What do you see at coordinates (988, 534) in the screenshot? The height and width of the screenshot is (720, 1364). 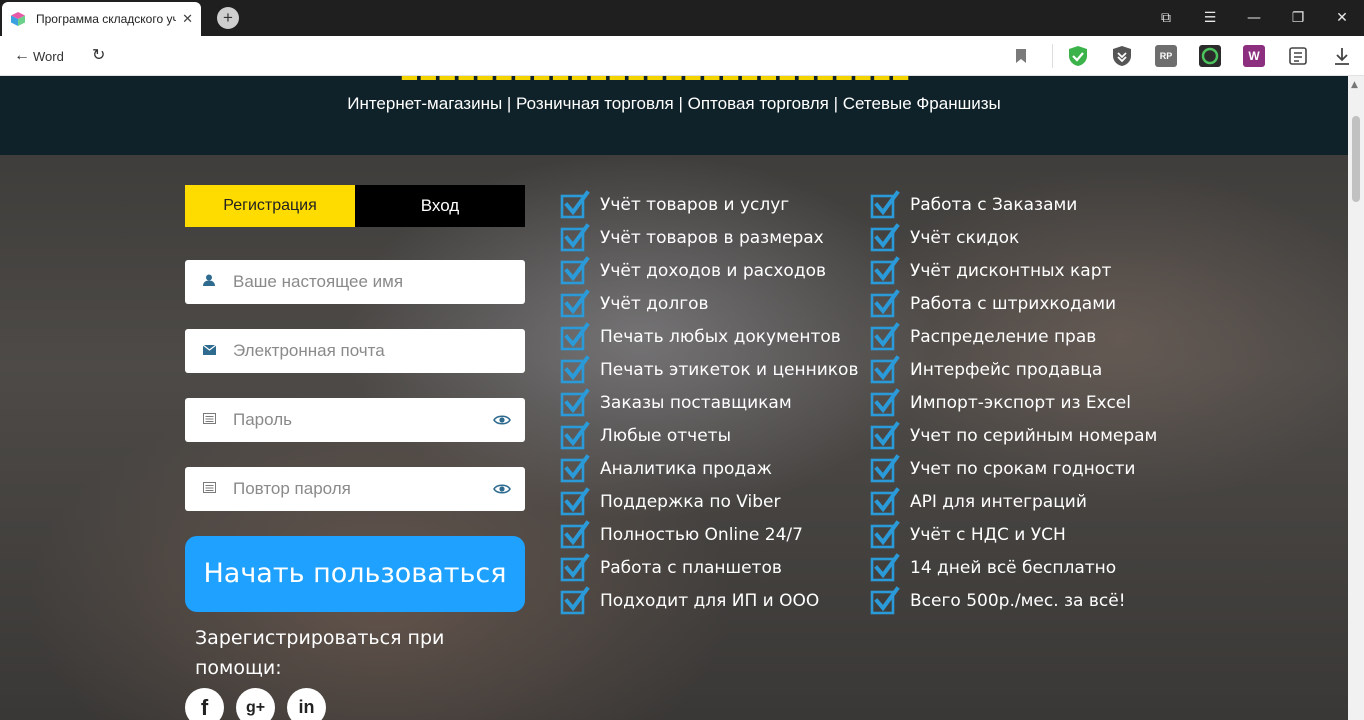 I see `feature-label: Учёт с НДС и УСН` at bounding box center [988, 534].